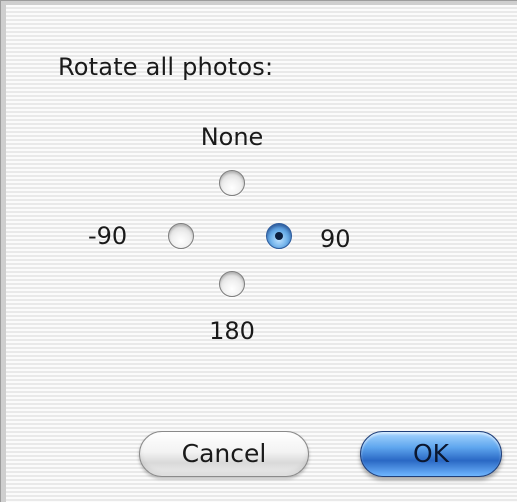  I want to click on option-label-90: 90, so click(335, 239).